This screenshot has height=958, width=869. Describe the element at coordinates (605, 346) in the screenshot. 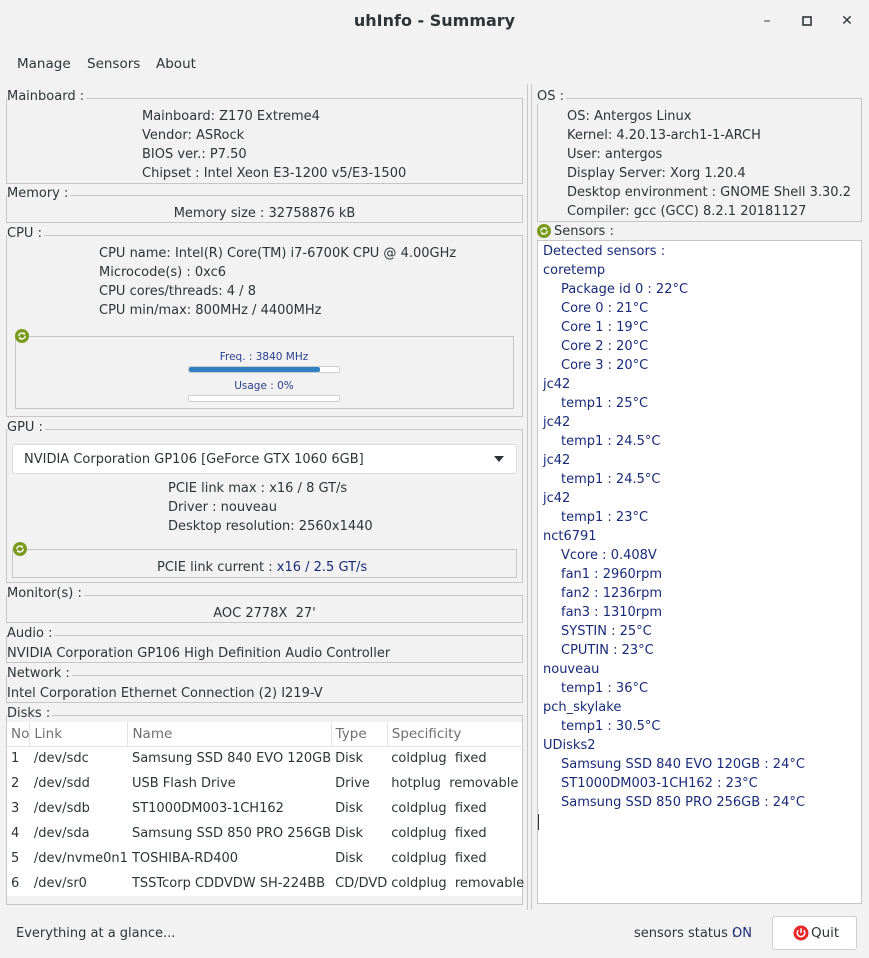

I see `sensor-reading: Core 2 : 20°C` at that location.